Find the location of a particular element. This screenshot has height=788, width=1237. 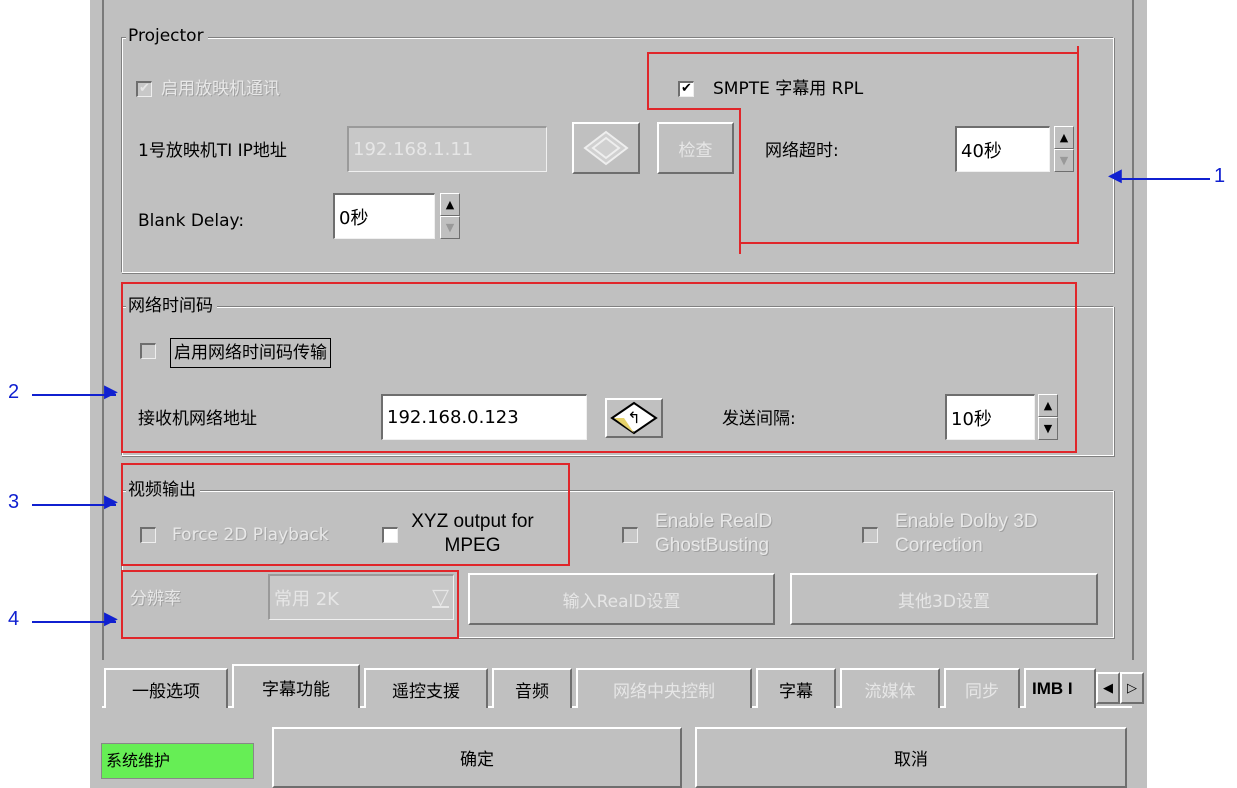

diamond-icon is located at coordinates (606, 148).